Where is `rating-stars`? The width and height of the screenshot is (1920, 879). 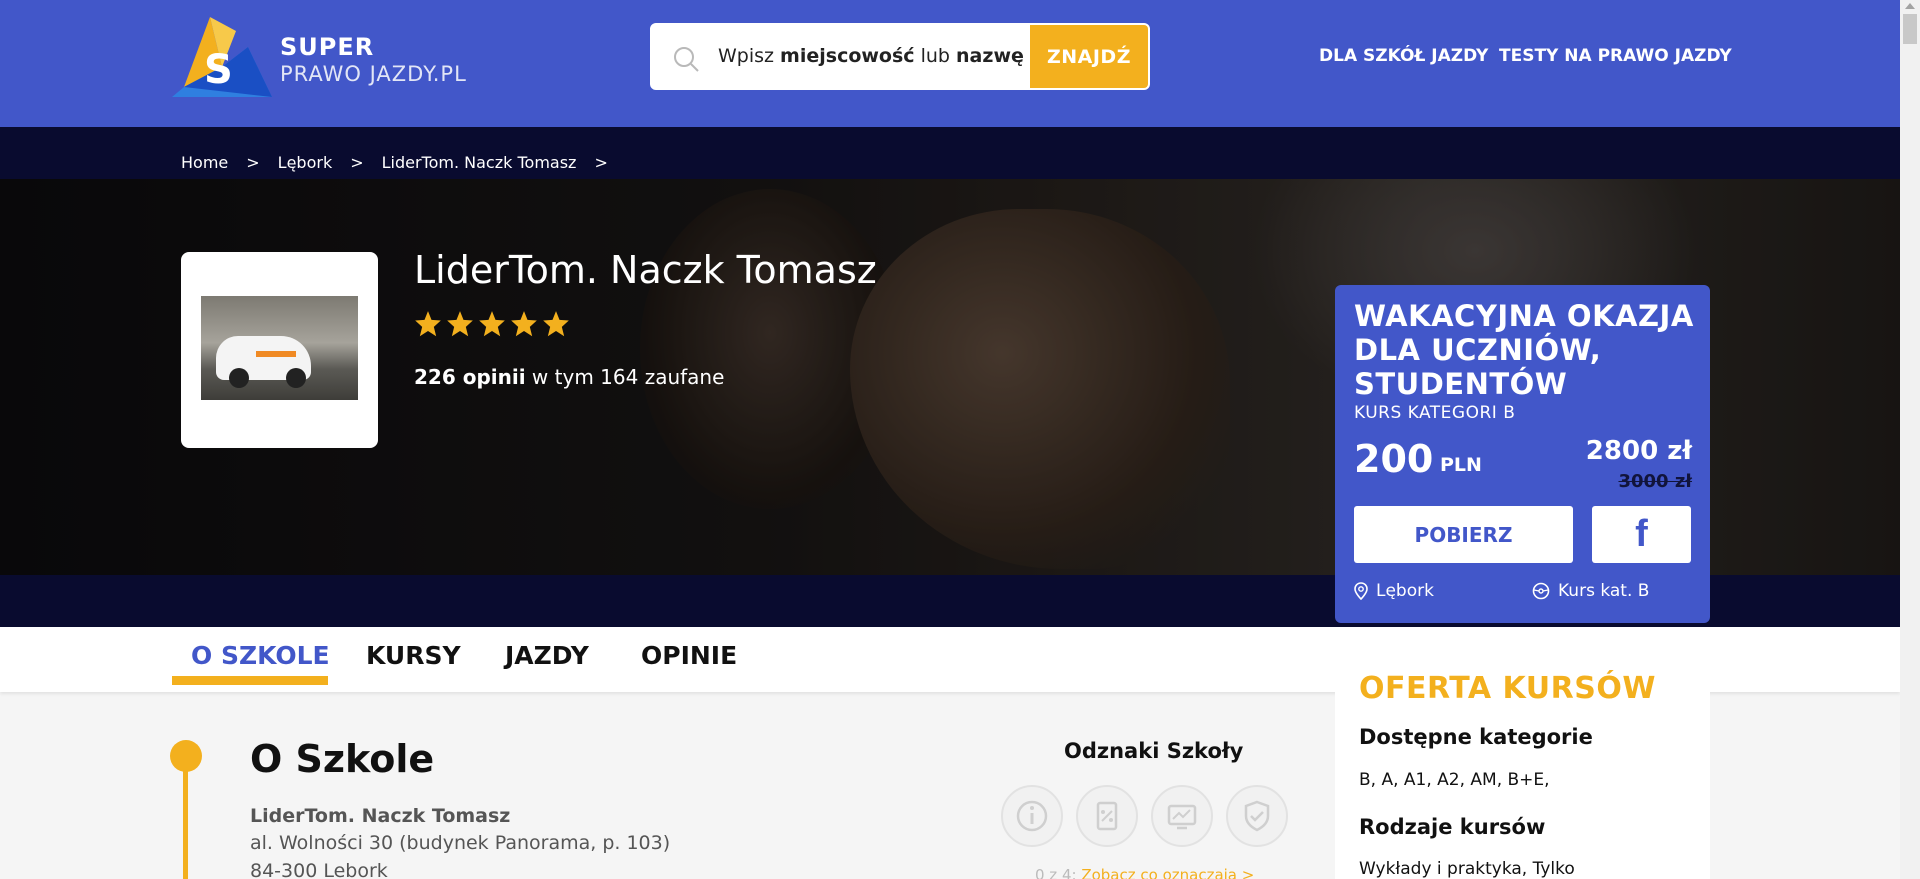
rating-stars is located at coordinates (492, 324).